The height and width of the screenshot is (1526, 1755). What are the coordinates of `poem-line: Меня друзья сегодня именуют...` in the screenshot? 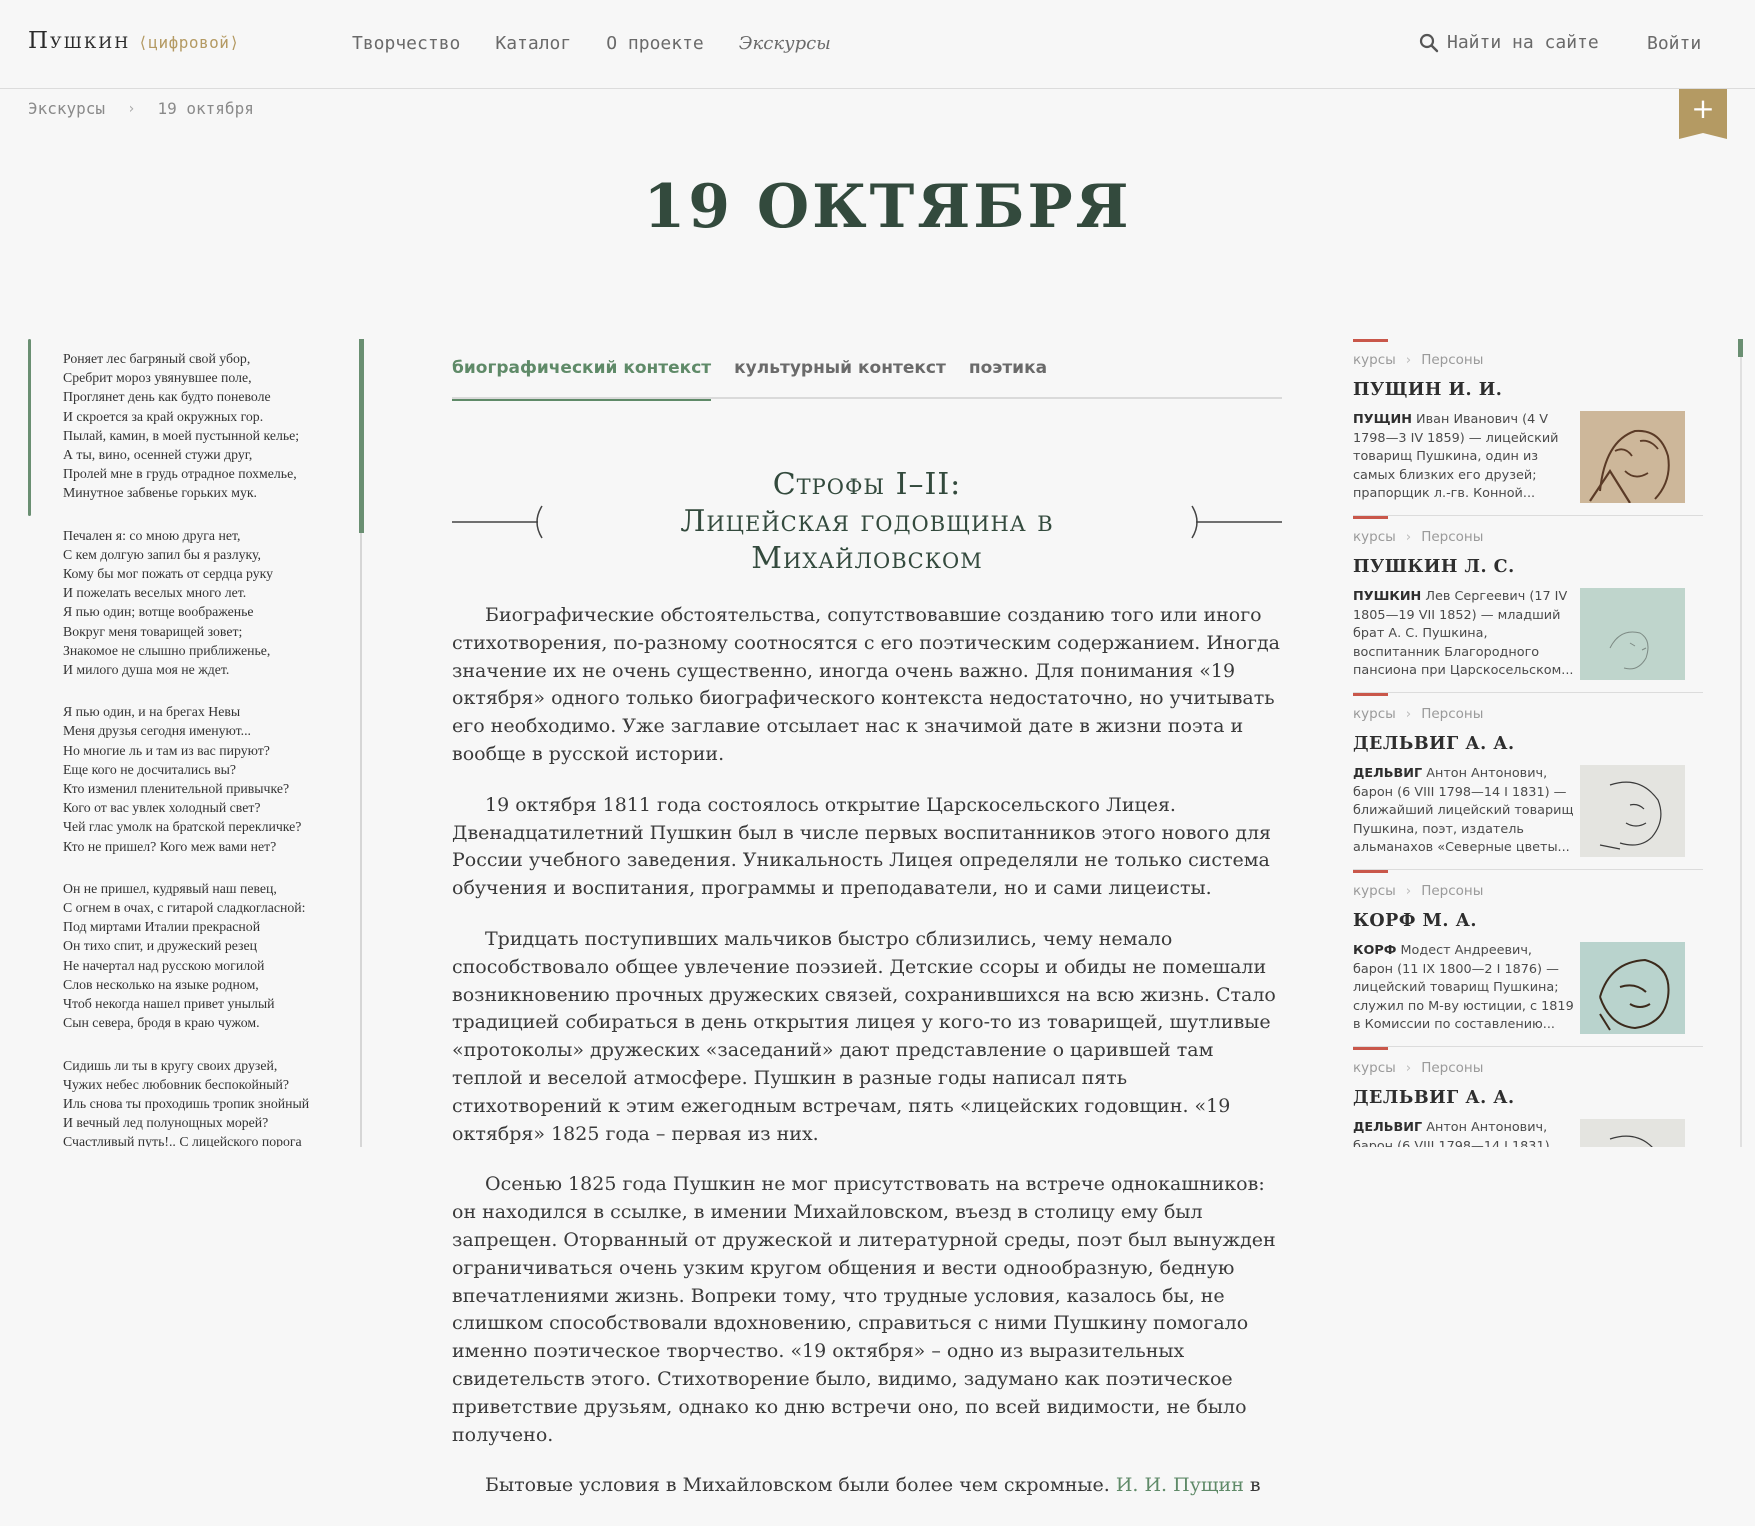 It's located at (157, 731).